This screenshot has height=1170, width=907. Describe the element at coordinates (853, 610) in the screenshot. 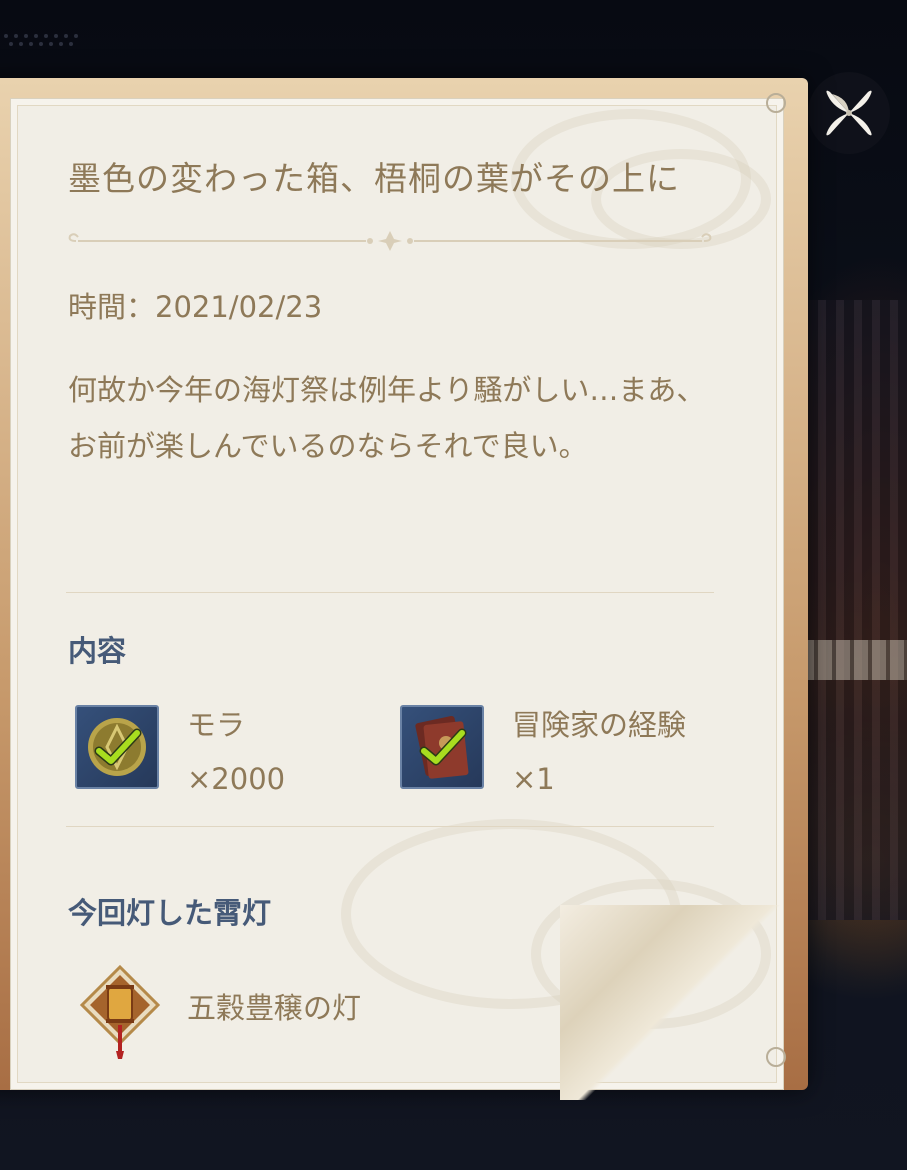

I see `background-building` at that location.